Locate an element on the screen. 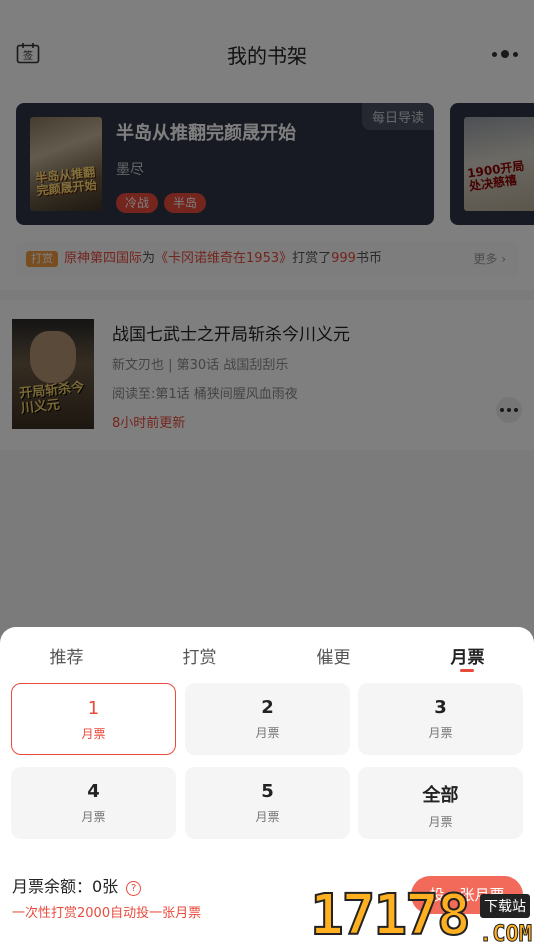 This screenshot has height=950, width=534. ticket-option-5: 5 月票 is located at coordinates (267, 803).